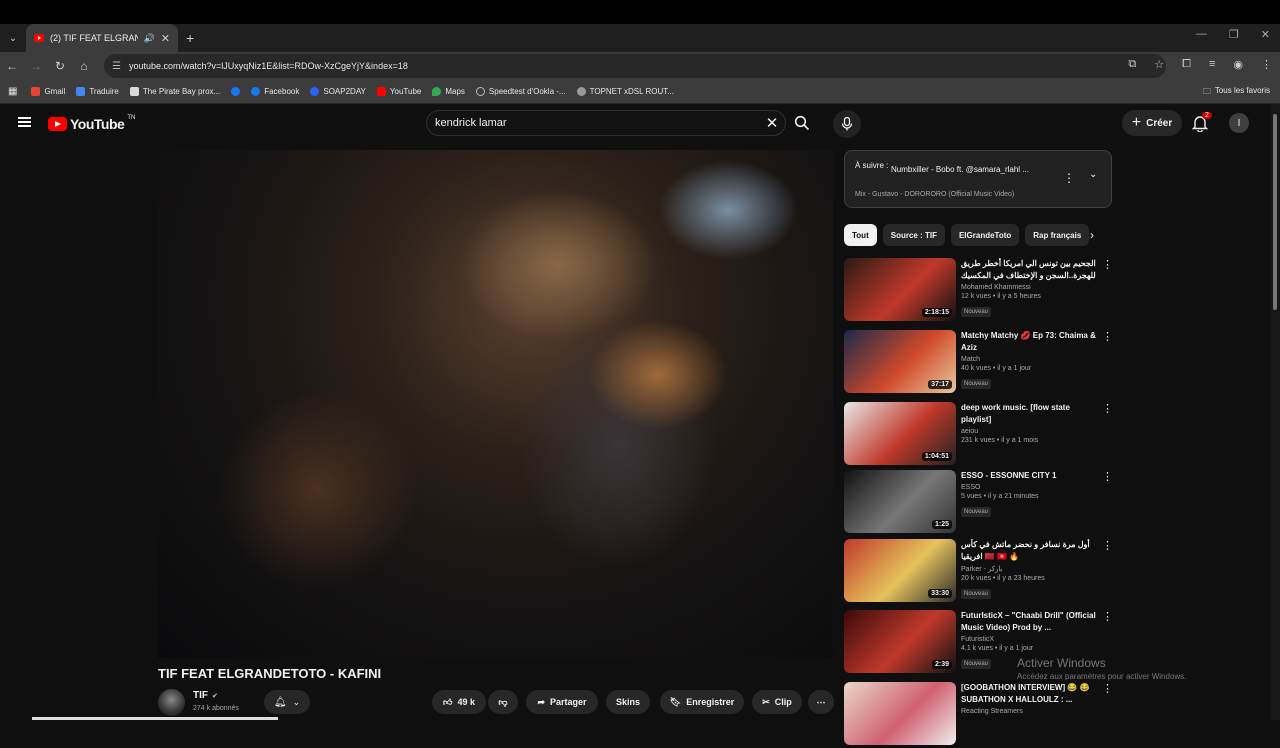  I want to click on clip-button: ✂ Clip, so click(777, 702).